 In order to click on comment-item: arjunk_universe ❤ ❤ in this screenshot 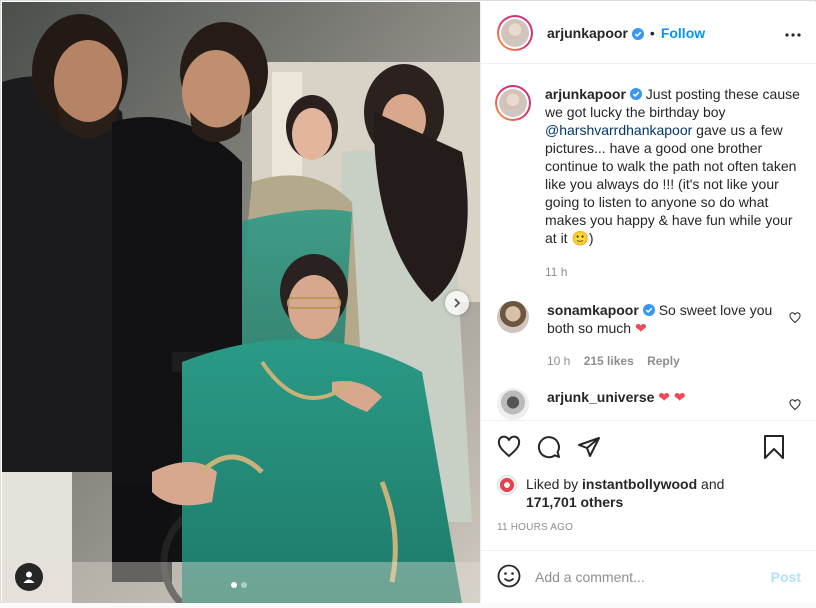, I will do `click(649, 404)`.